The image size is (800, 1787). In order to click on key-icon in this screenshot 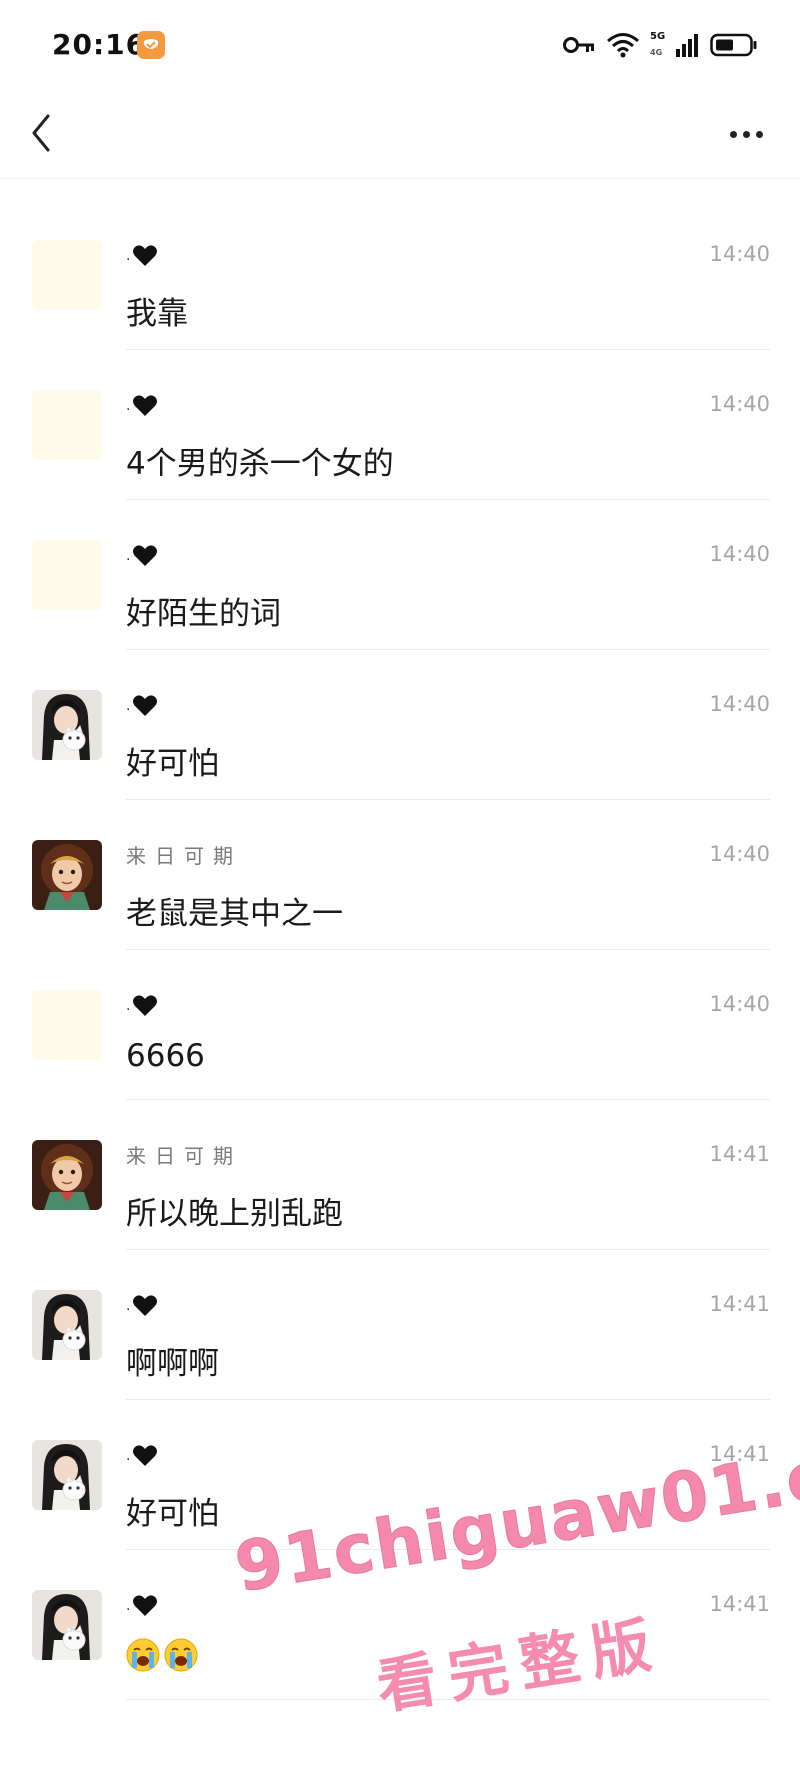, I will do `click(578, 45)`.